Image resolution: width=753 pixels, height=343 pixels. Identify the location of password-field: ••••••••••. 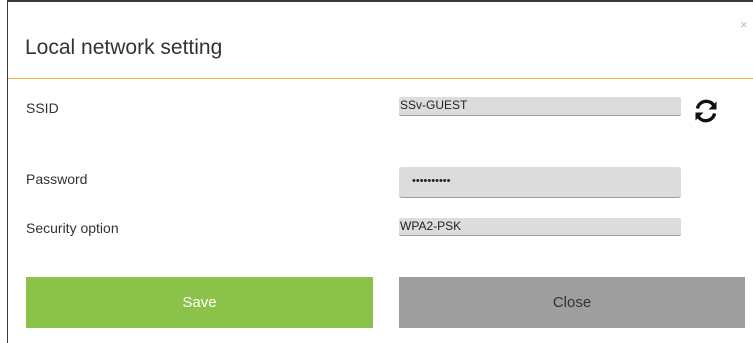
(540, 182).